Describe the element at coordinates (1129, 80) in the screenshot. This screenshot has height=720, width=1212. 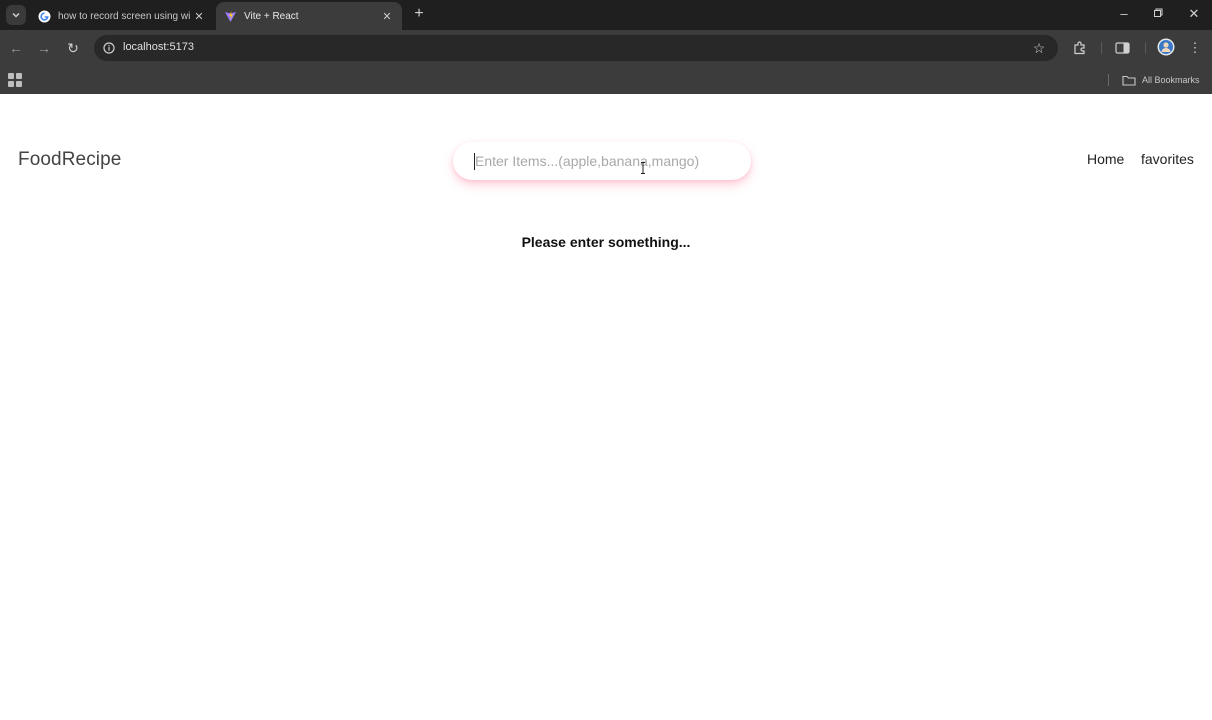
I see `folder-icon` at that location.